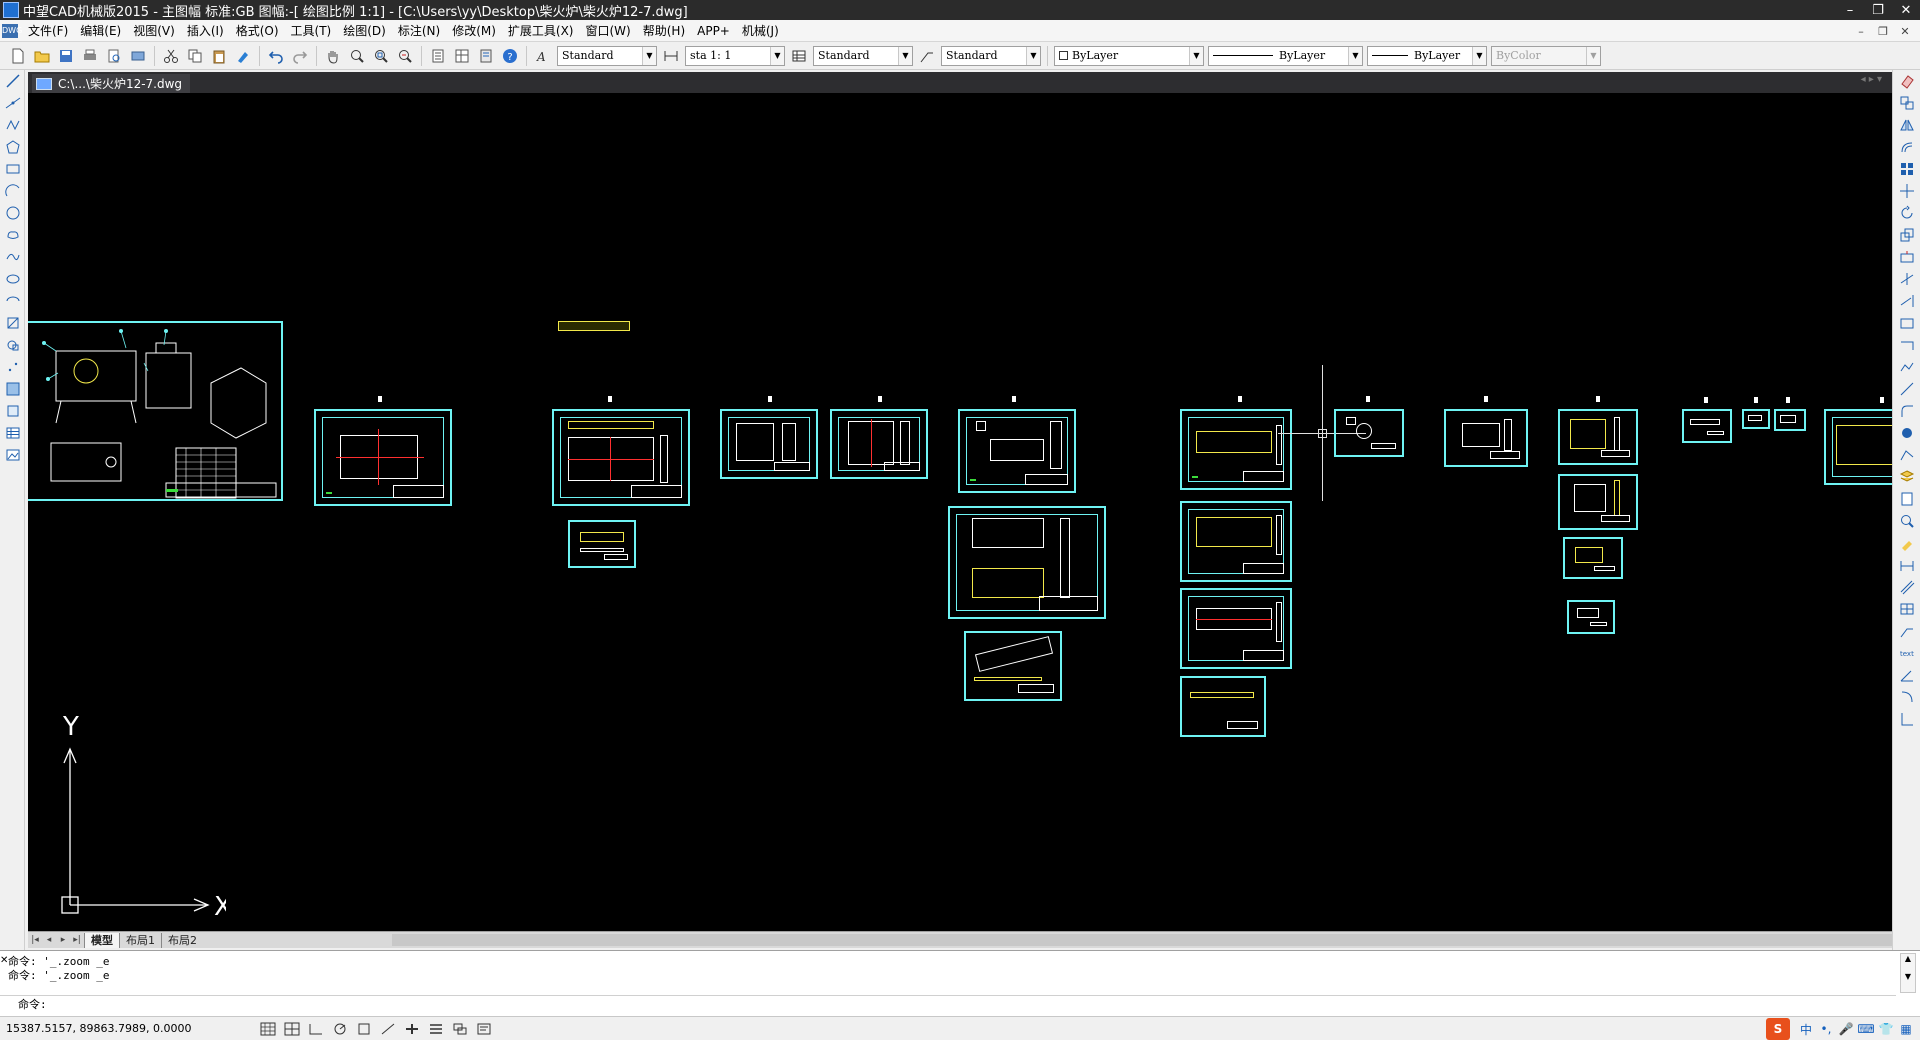 The width and height of the screenshot is (1920, 1040). I want to click on region-icon, so click(12, 411).